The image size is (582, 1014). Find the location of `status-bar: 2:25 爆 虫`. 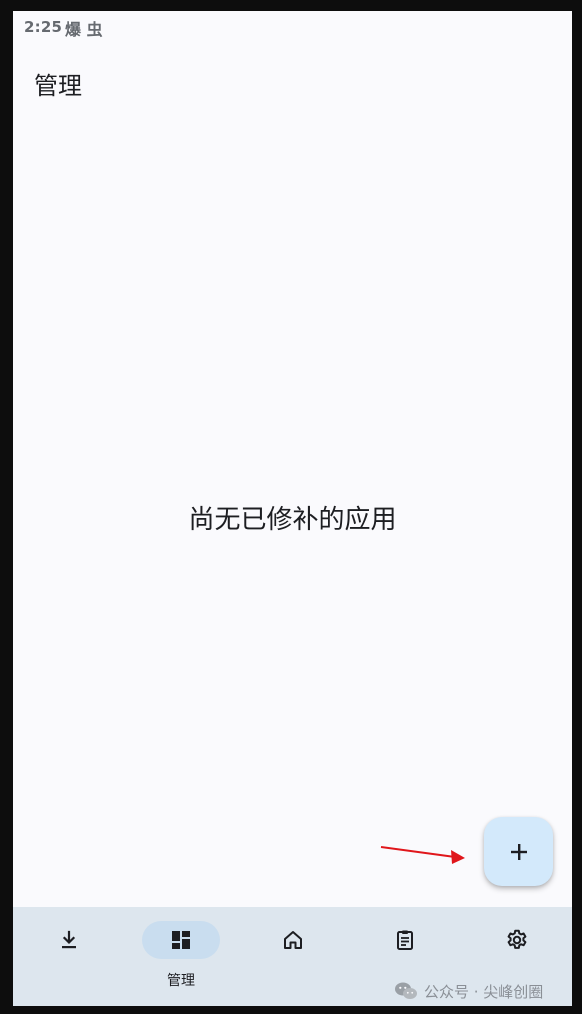

status-bar: 2:25 爆 虫 is located at coordinates (292, 28).